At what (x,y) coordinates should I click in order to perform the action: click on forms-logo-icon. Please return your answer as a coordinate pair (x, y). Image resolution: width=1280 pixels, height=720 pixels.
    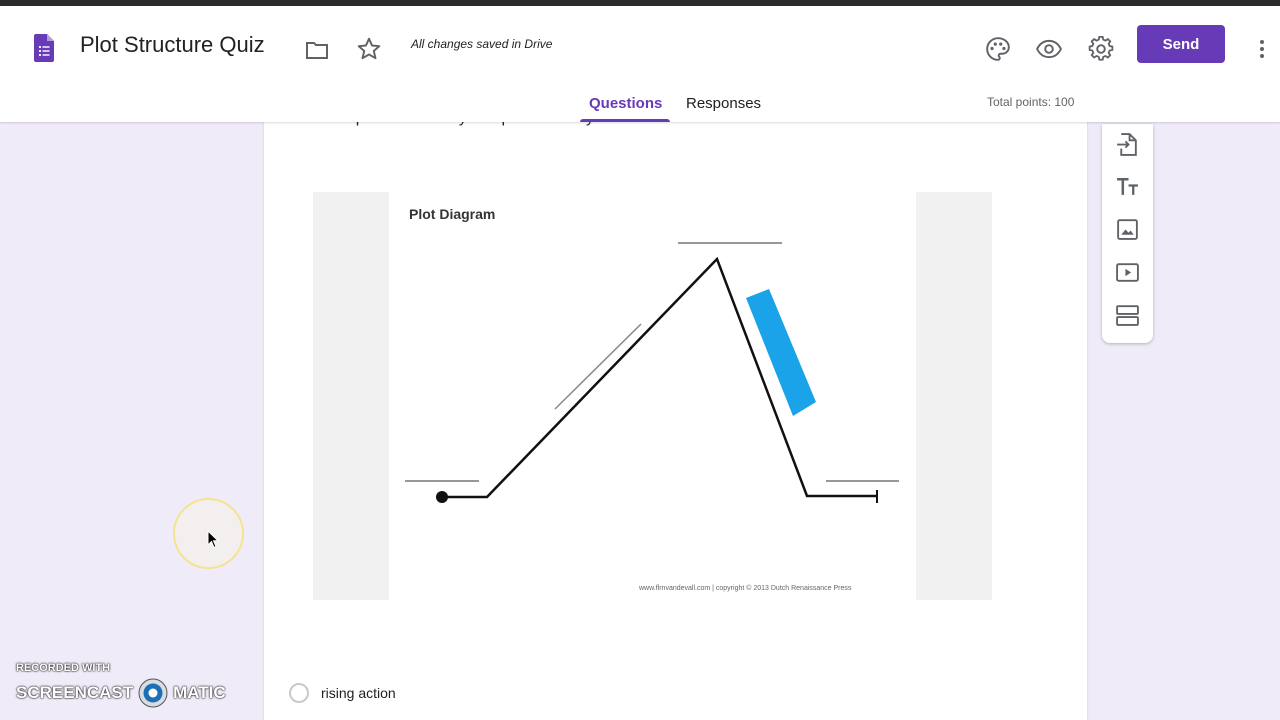
    Looking at the image, I should click on (44, 48).